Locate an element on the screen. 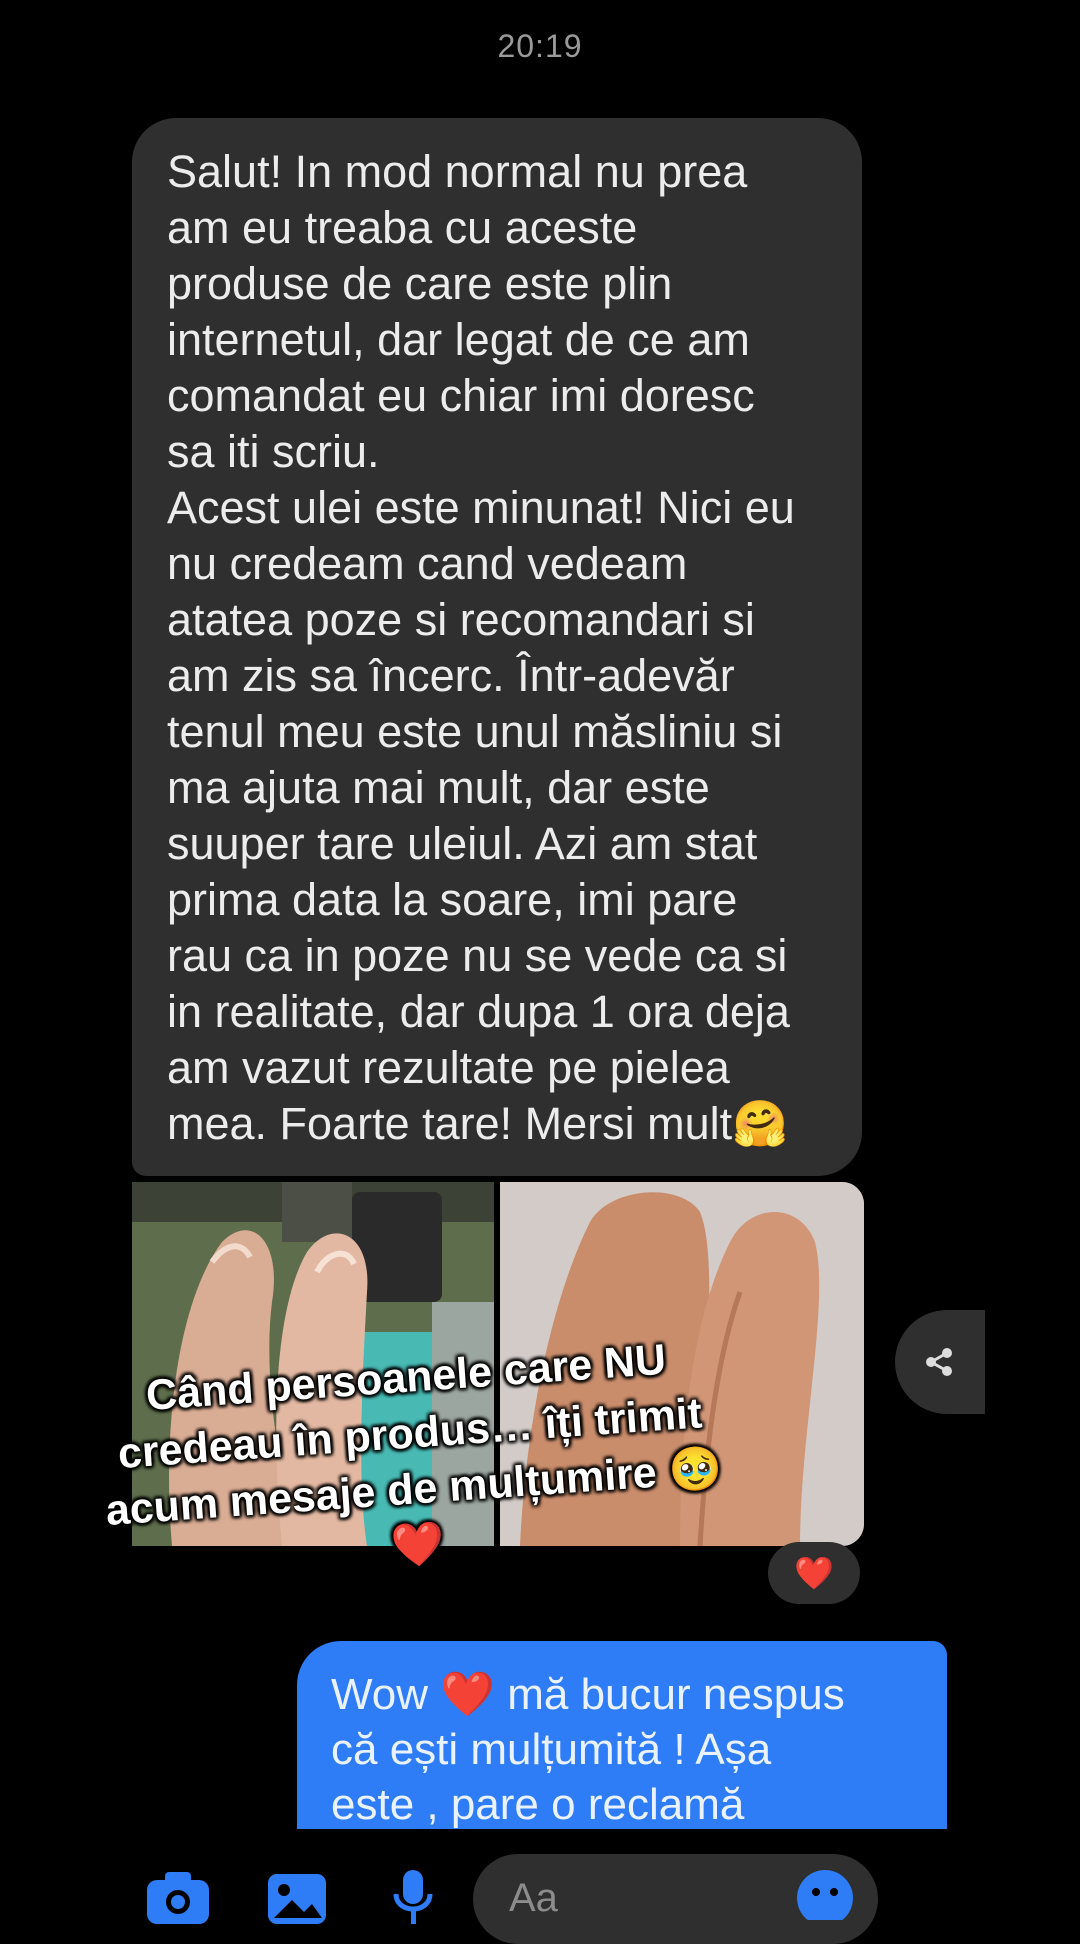 Image resolution: width=1080 pixels, height=1944 pixels. message-line: ma ajuta mai mult, dar este is located at coordinates (438, 787).